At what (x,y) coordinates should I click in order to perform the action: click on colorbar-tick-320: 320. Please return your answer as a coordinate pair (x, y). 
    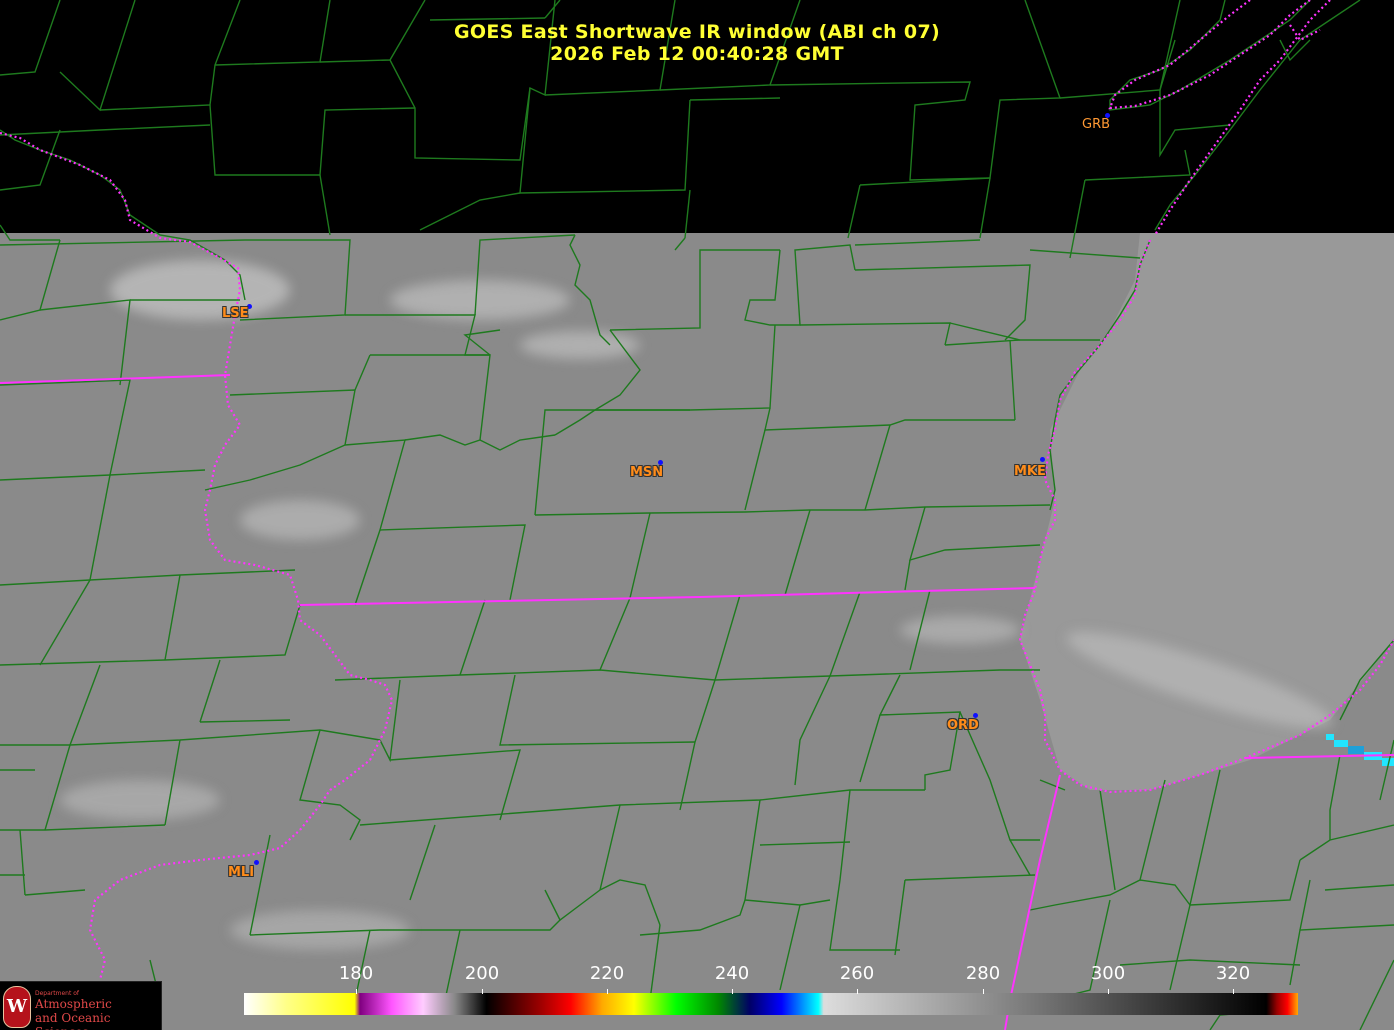
    Looking at the image, I should click on (1233, 973).